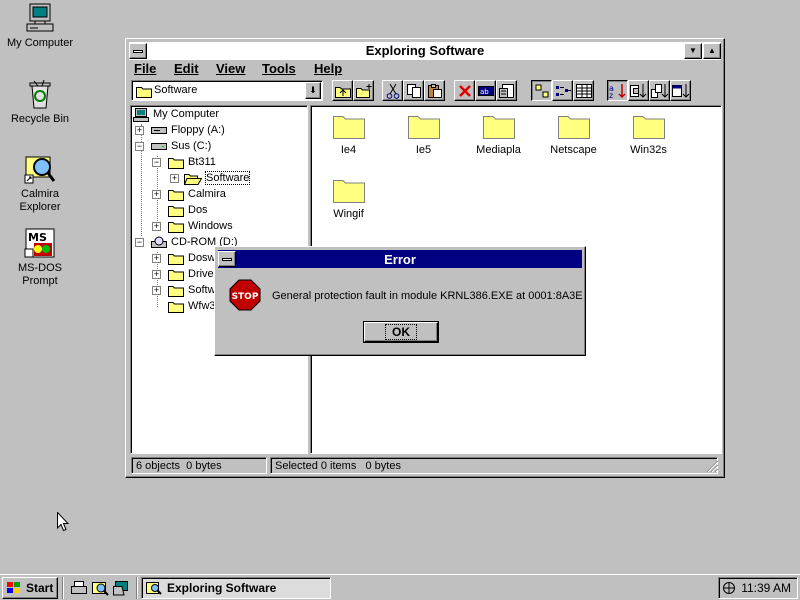  I want to click on stop-sign-icon: STOP, so click(245, 295).